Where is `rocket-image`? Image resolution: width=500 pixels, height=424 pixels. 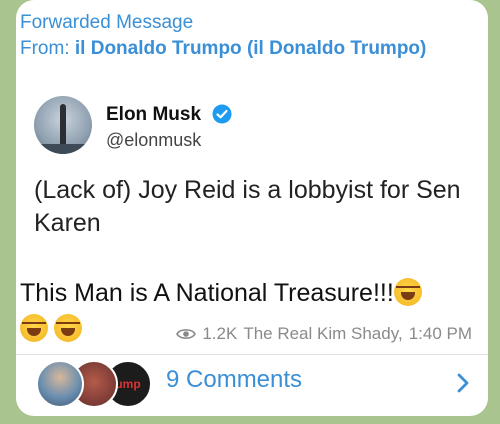 rocket-image is located at coordinates (63, 126).